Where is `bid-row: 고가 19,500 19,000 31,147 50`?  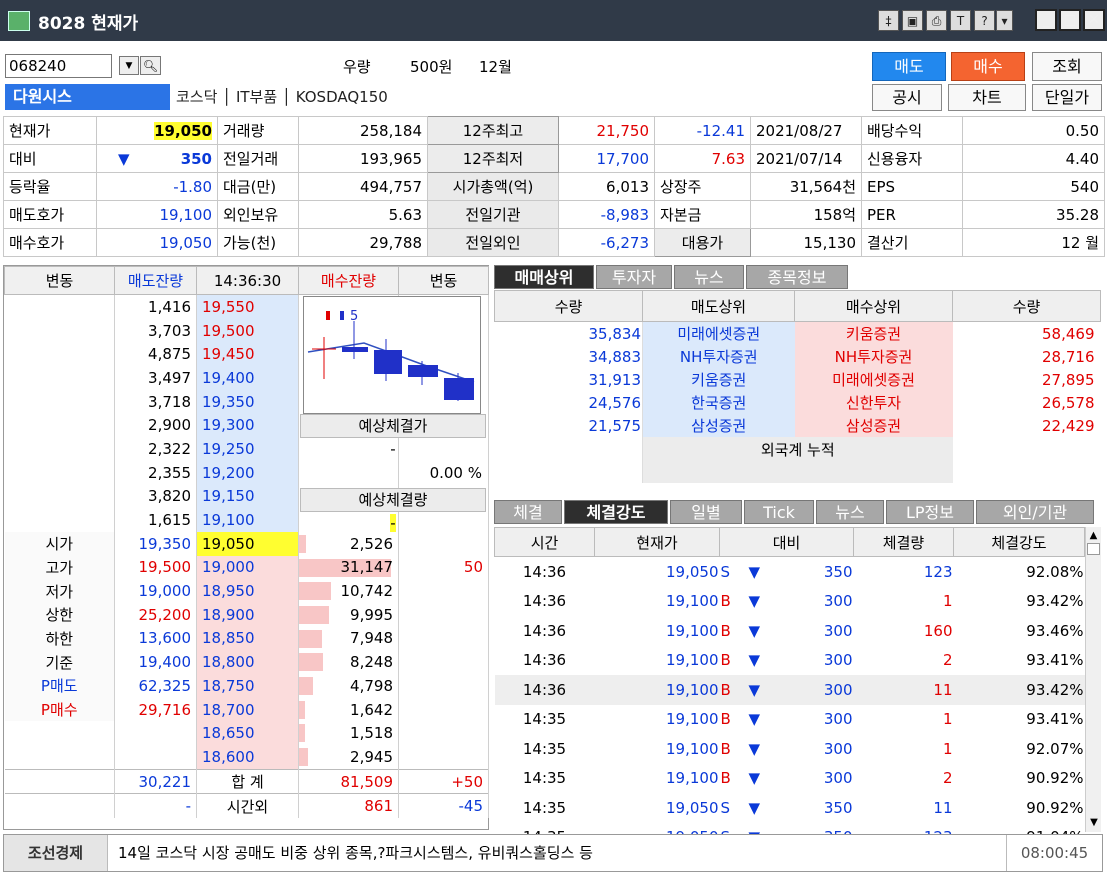
bid-row: 고가 19,500 19,000 31,147 50 is located at coordinates (246, 567).